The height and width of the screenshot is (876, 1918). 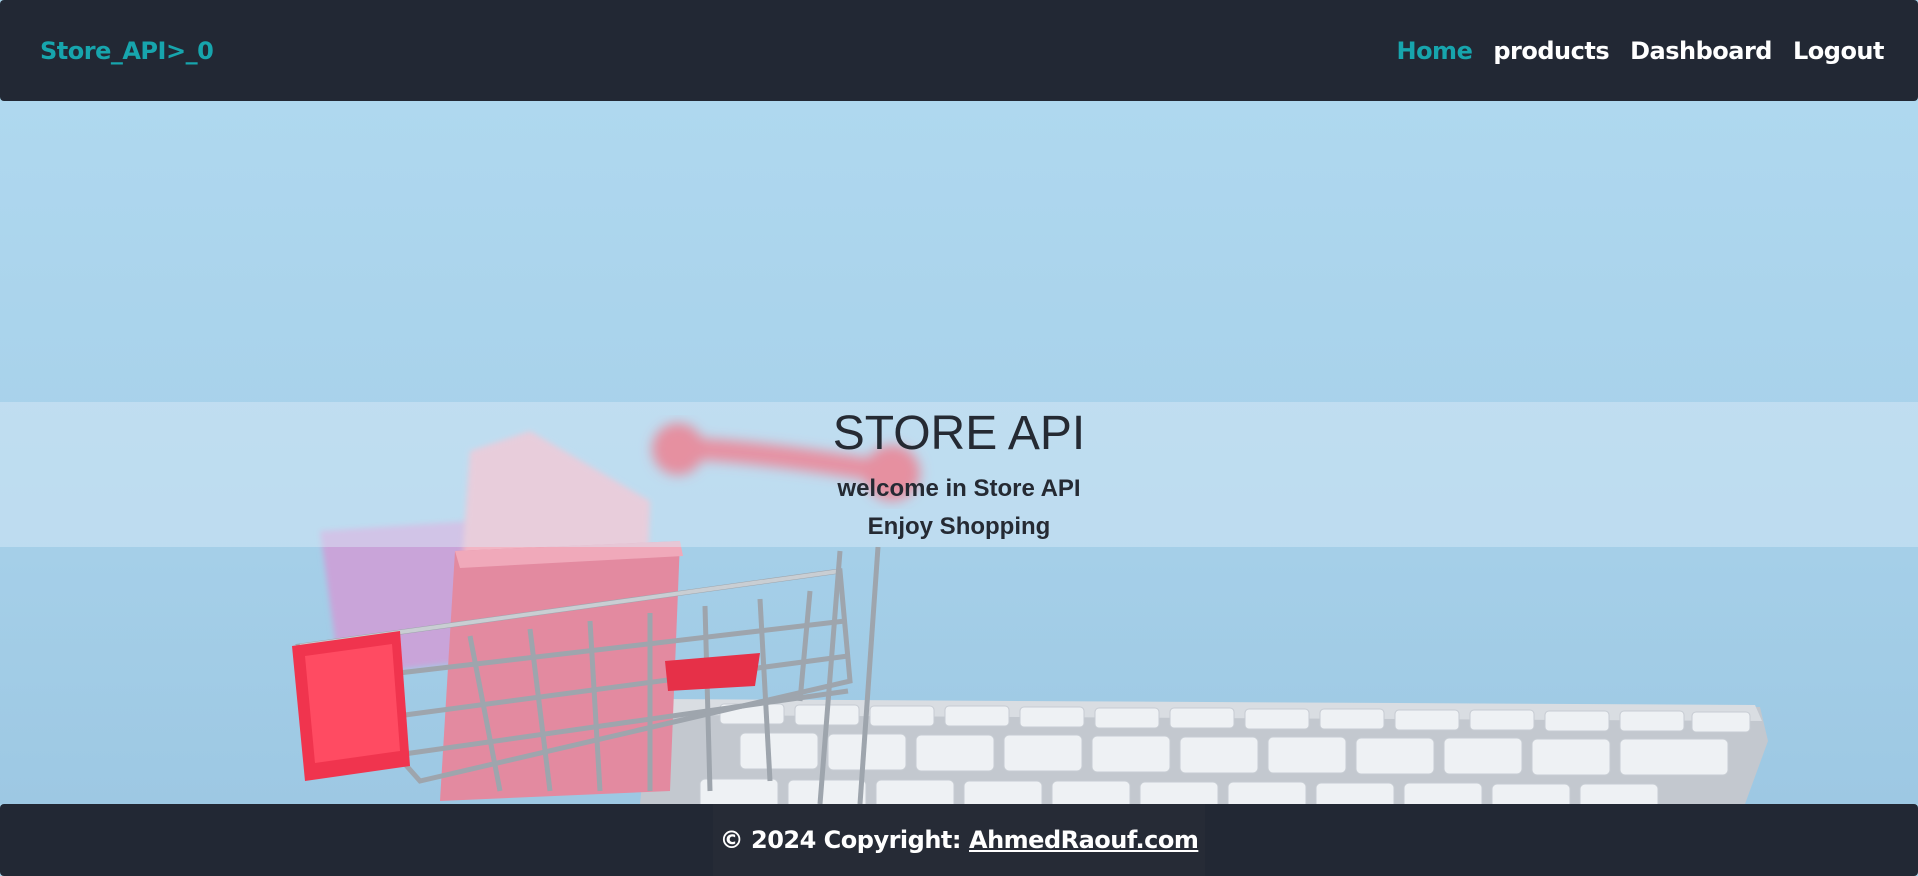 I want to click on footer-site-link: AhmedRaouf.com, so click(x=1084, y=840).